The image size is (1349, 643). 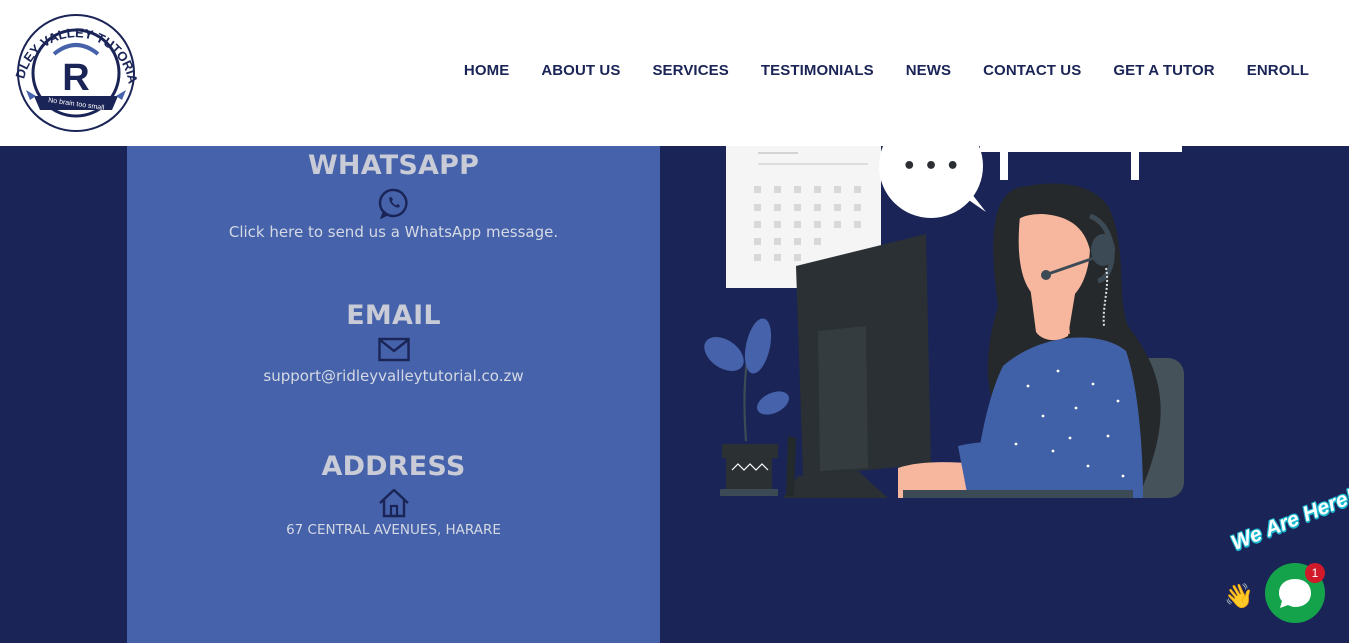 I want to click on email-block: EMAIL support@ridleyvalleytutorial.co.zw, so click(x=393, y=342).